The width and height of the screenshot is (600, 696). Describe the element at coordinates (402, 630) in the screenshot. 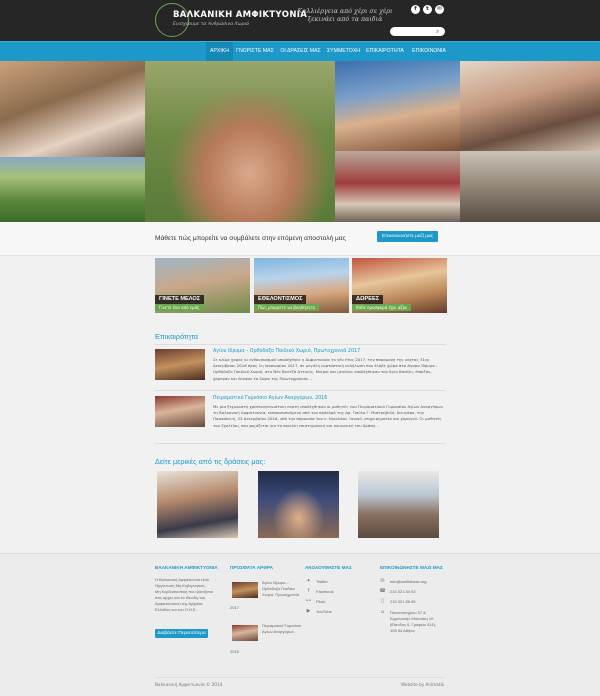

I see `contact-address-line: 105 64 Αθήνα` at that location.